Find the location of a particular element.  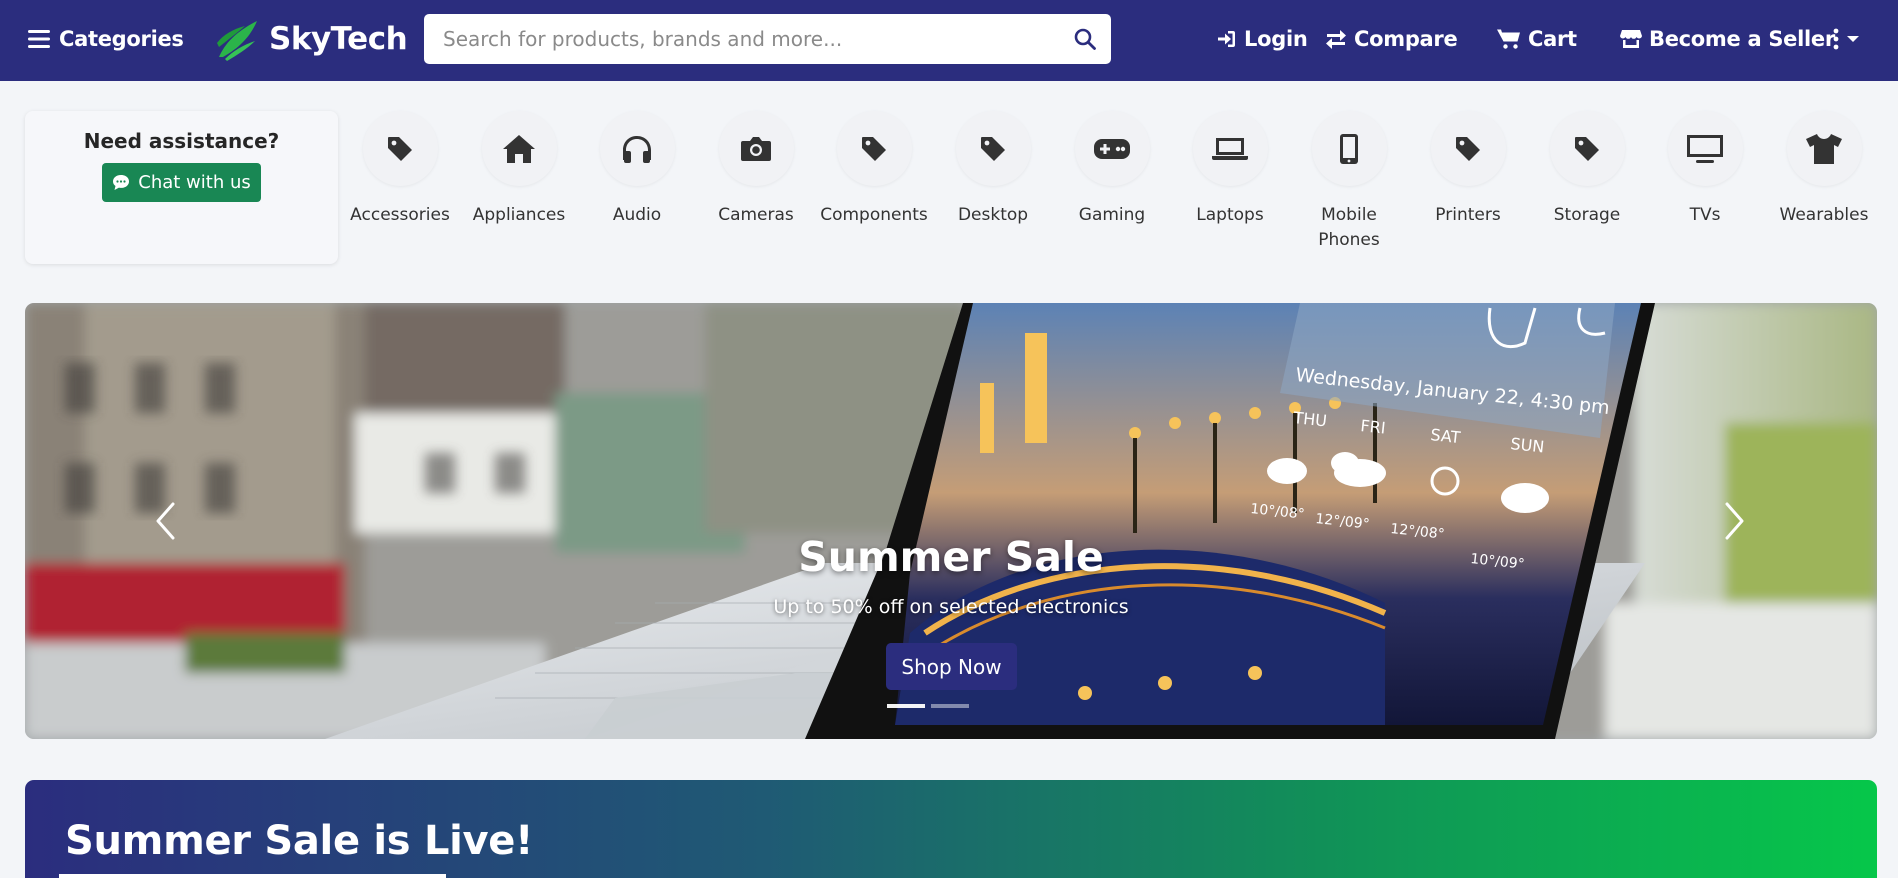

chat-button-label: Chat with us is located at coordinates (194, 182).